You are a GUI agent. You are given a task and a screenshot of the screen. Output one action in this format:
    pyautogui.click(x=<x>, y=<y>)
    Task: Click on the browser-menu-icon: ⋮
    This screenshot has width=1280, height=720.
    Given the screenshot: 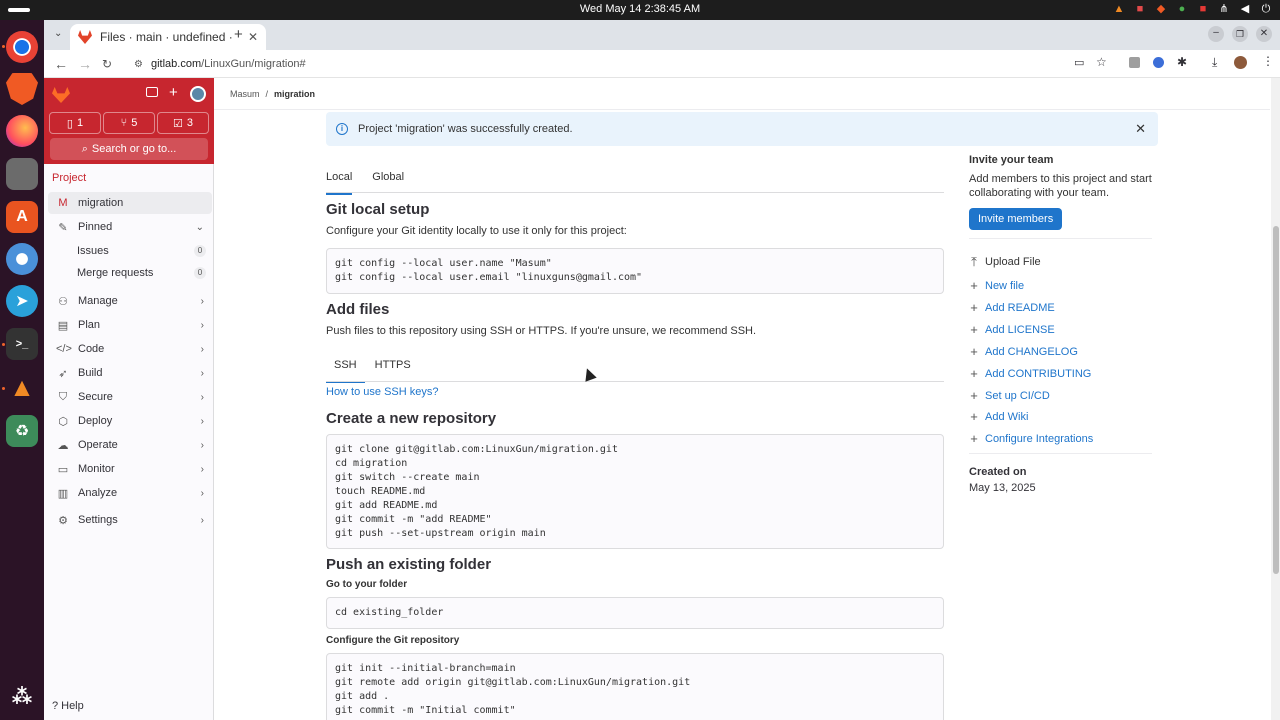 What is the action you would take?
    pyautogui.click(x=1268, y=61)
    